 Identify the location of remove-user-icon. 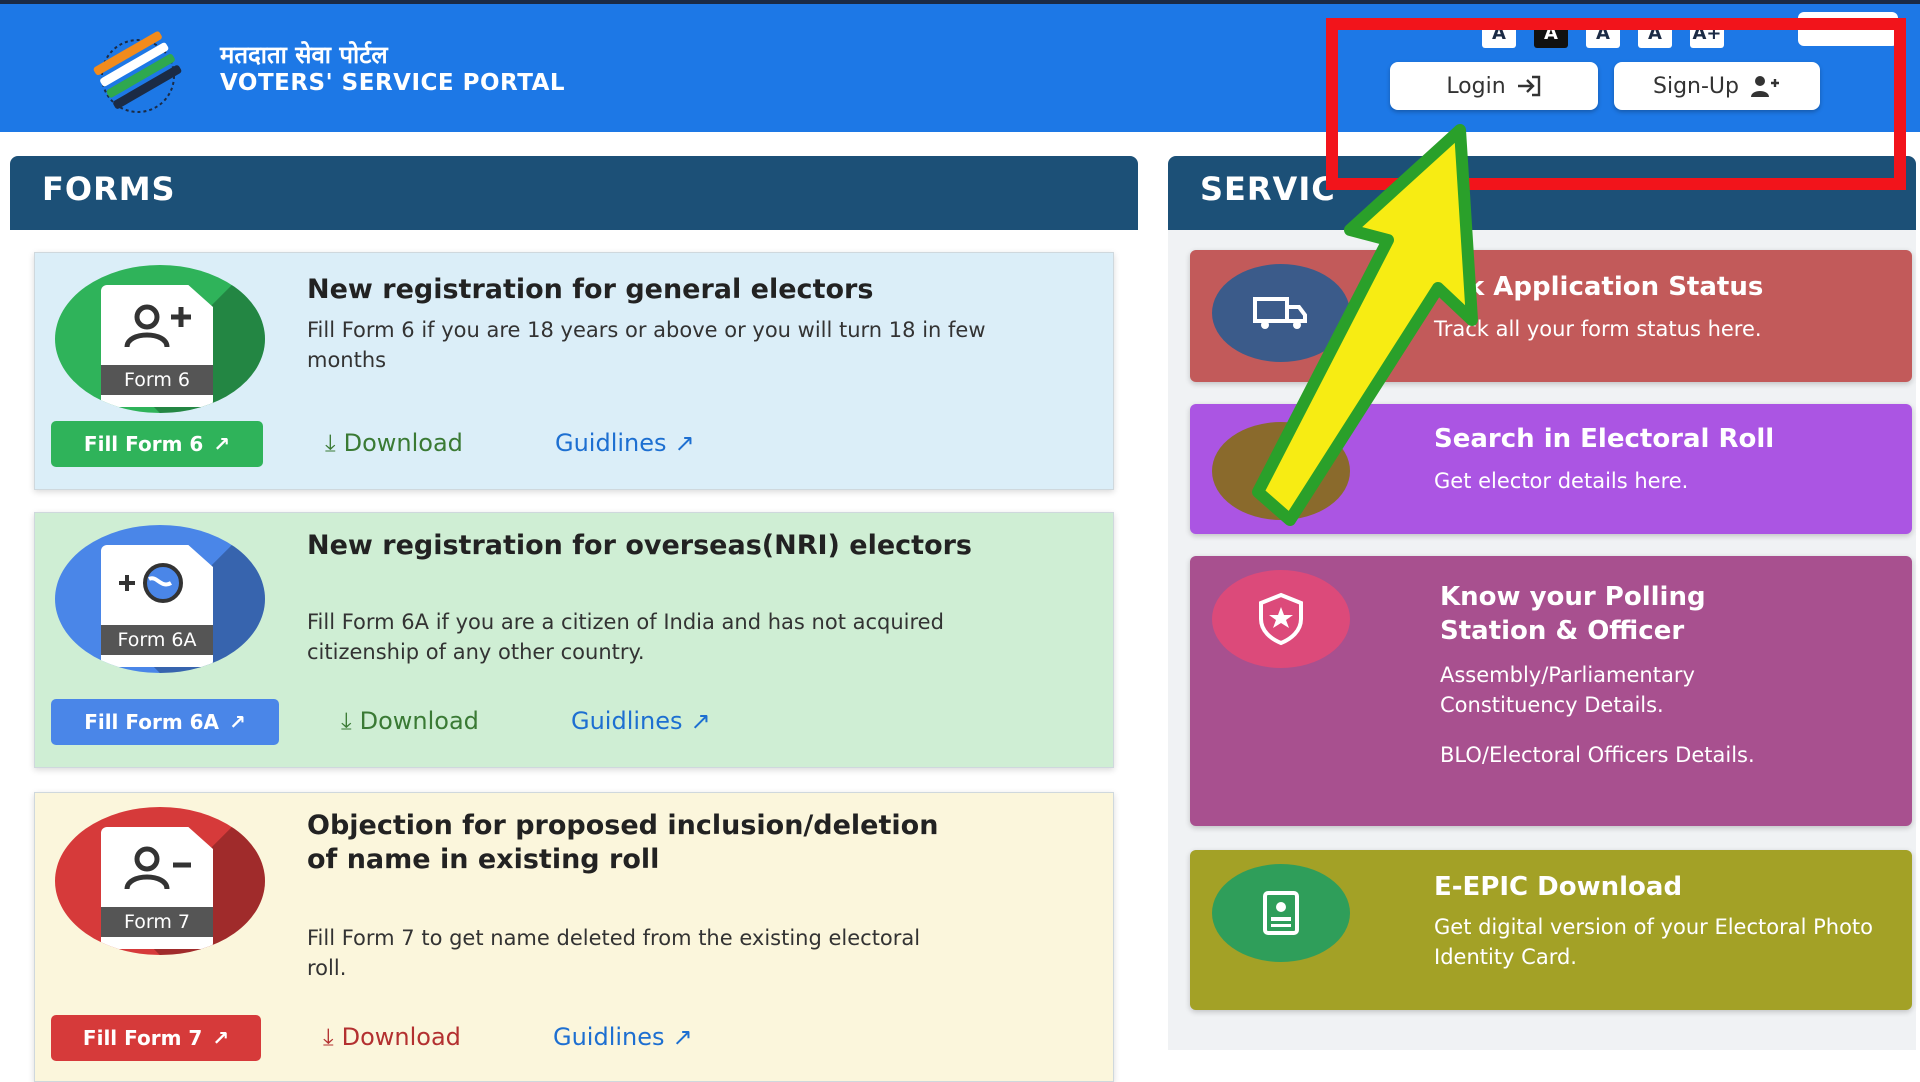
(157, 868).